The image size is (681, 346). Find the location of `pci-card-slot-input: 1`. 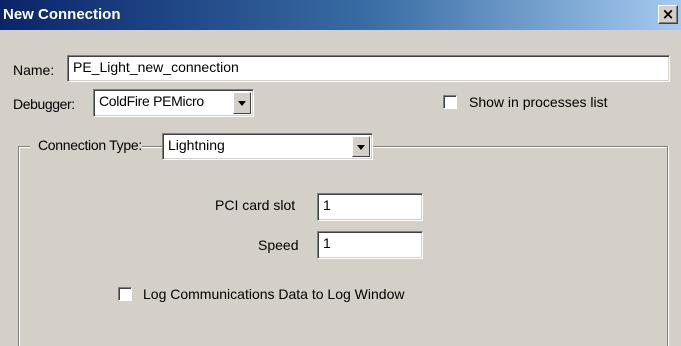

pci-card-slot-input: 1 is located at coordinates (370, 207).